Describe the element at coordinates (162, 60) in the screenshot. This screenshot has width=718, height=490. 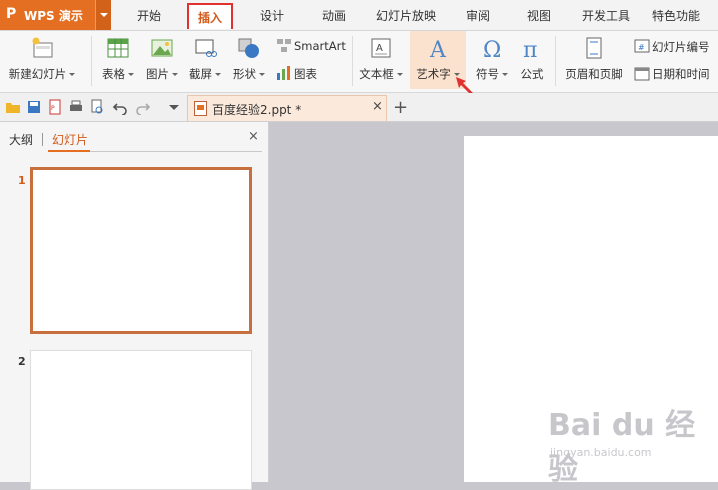
I see `picture-button: 图片` at that location.